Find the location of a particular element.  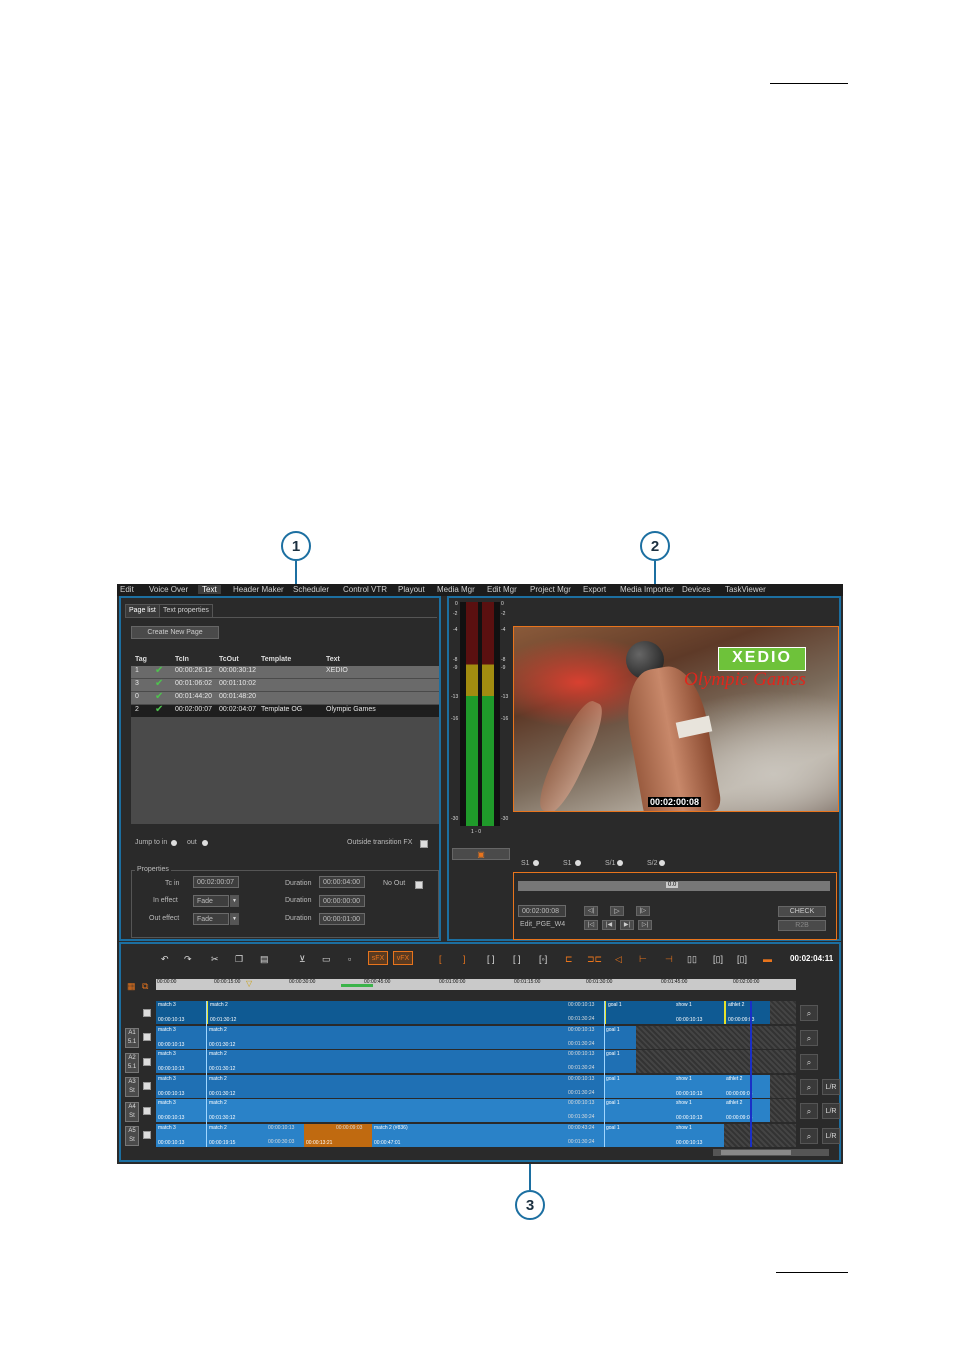

clip-out-icon: [▯] is located at coordinates (742, 959).